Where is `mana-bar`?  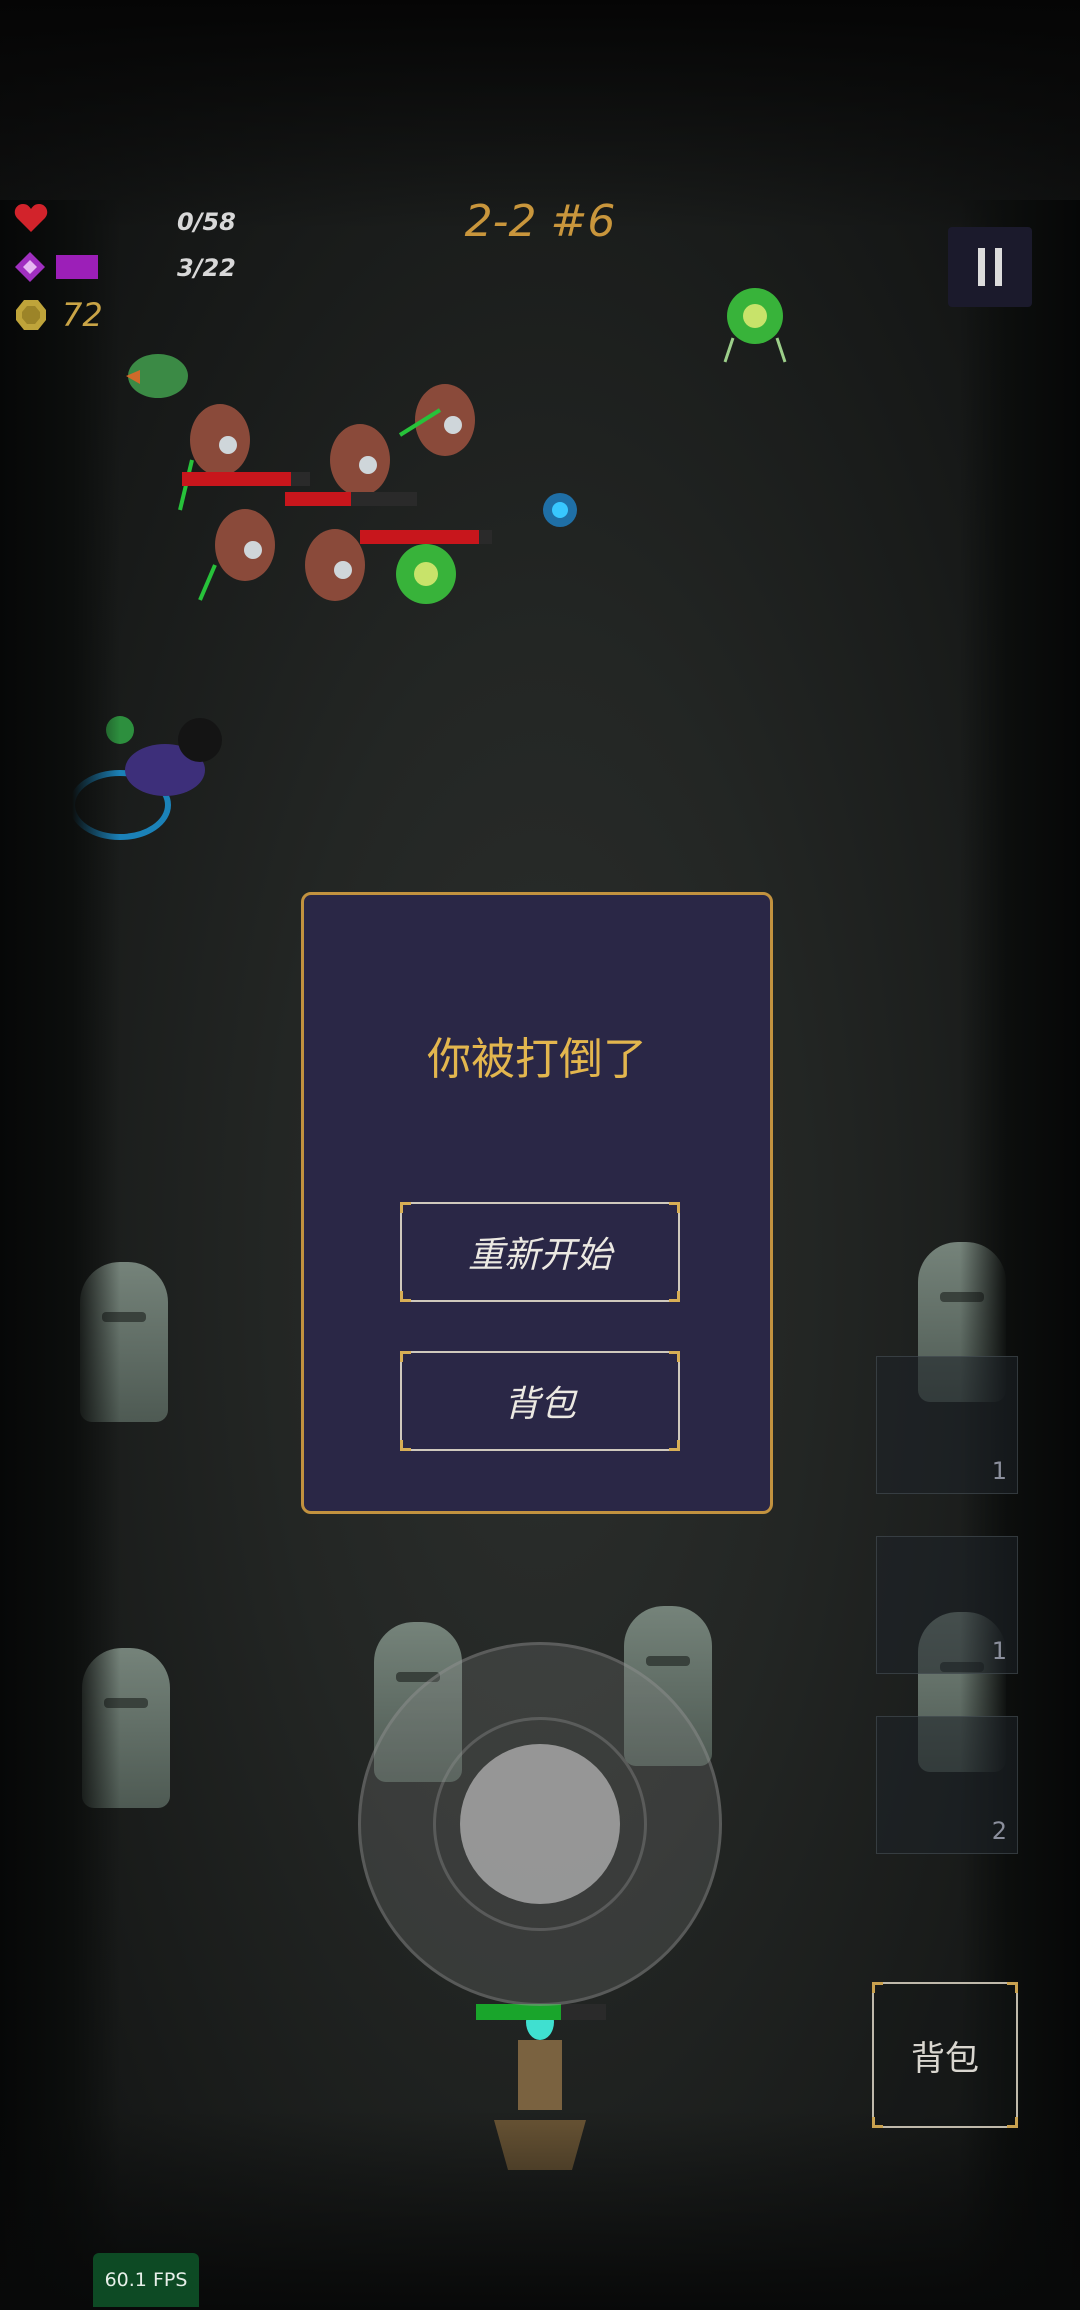 mana-bar is located at coordinates (77, 267).